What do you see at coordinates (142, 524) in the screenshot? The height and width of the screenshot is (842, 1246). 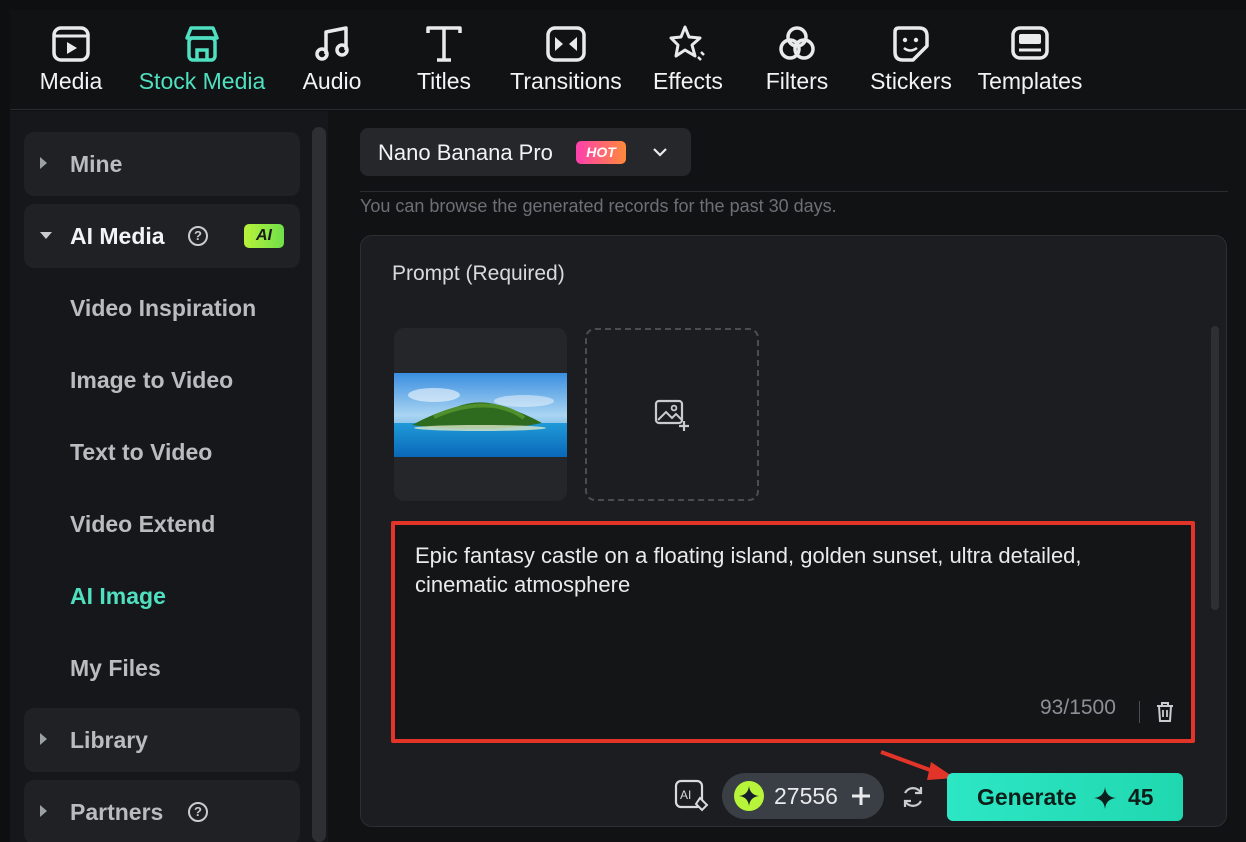 I see `sidebar-item-video-extend: Video Extend` at bounding box center [142, 524].